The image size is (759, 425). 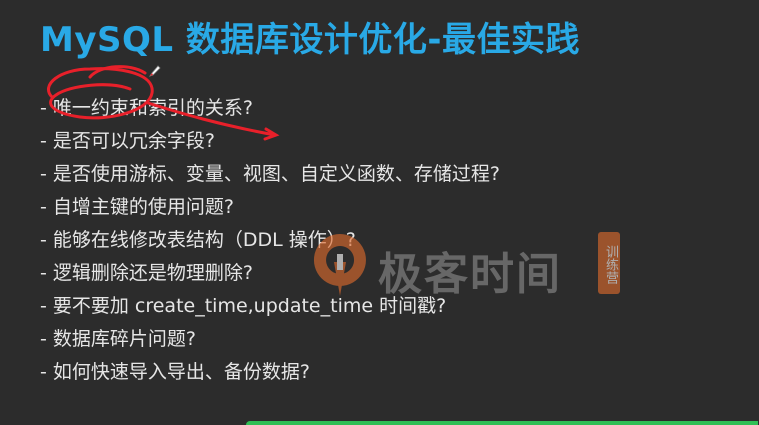 I want to click on bullet-text: 逻辑删除还是物理删除?, so click(x=152, y=273).